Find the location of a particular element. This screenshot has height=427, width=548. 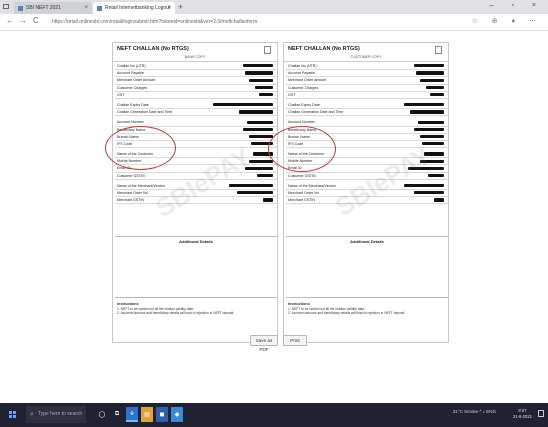

forward-icon: → is located at coordinates (23, 20).